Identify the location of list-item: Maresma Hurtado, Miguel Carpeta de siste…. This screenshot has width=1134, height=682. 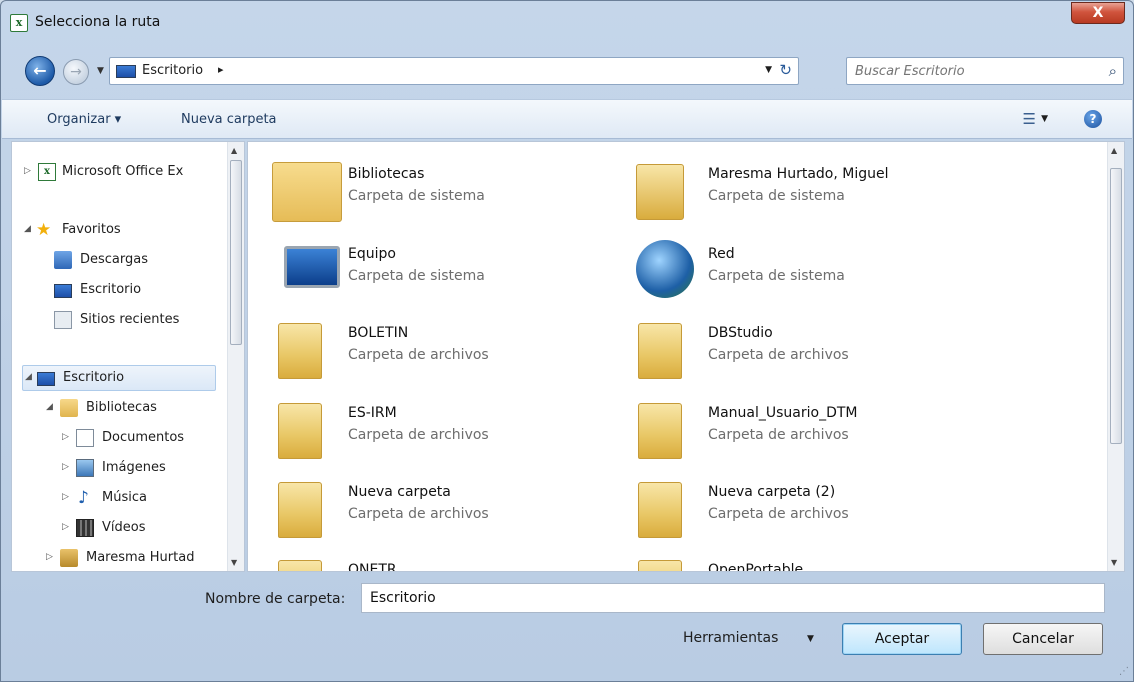
(778, 193).